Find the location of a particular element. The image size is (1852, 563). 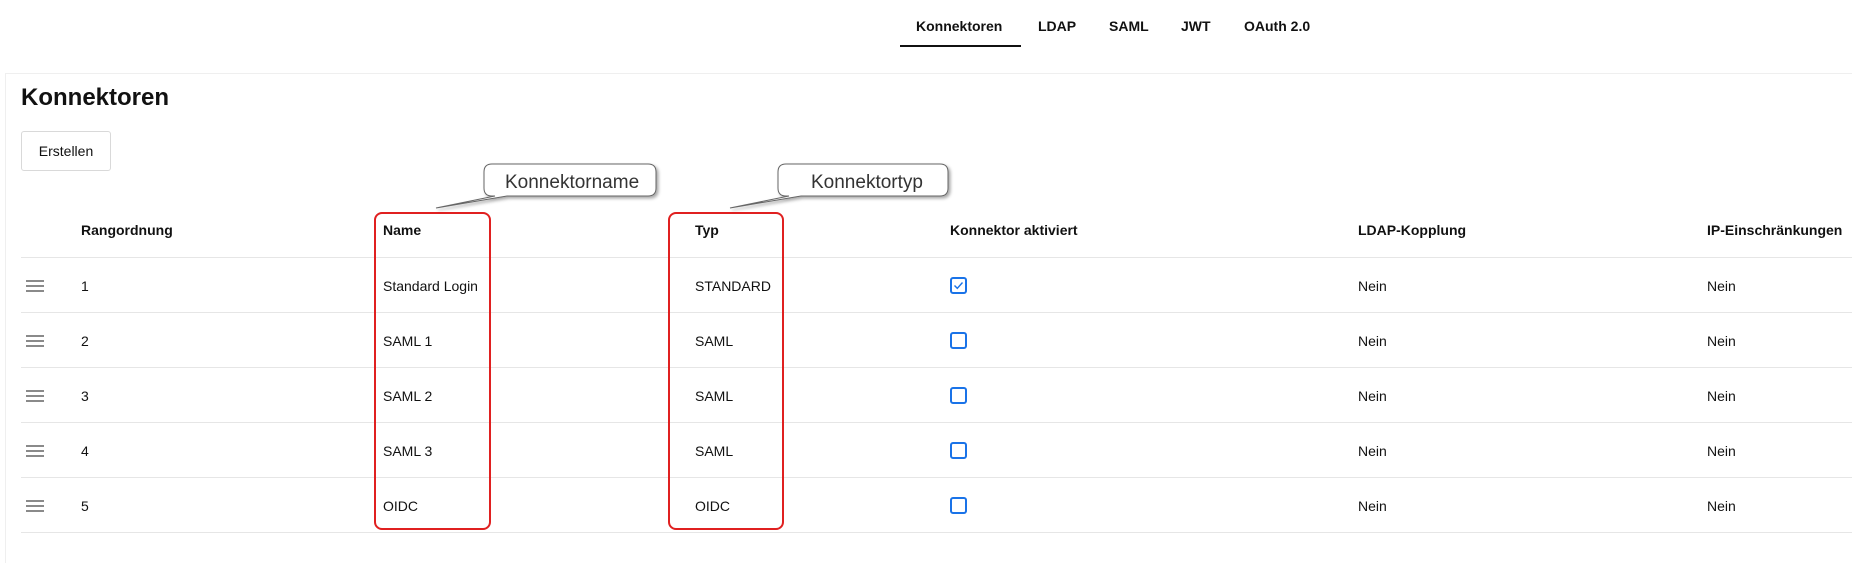

header-divider is located at coordinates (936, 257).